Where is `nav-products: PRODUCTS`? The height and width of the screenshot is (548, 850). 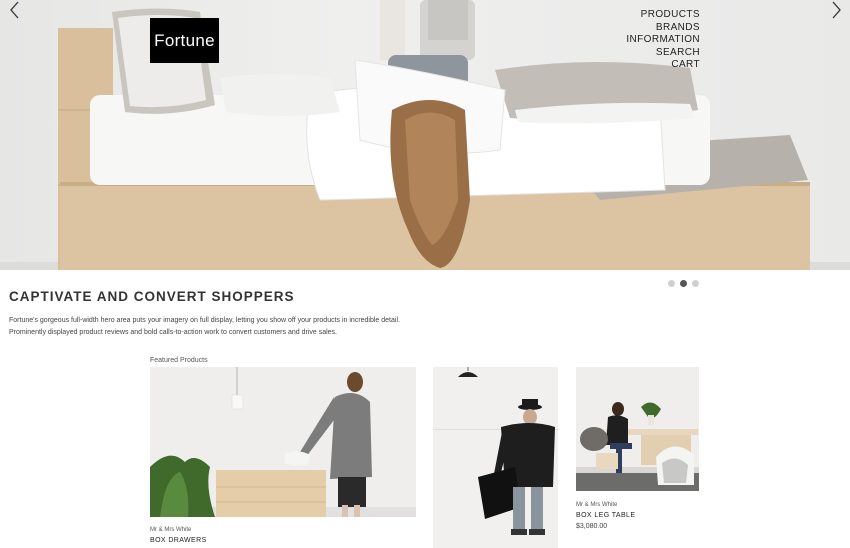 nav-products: PRODUCTS is located at coordinates (663, 15).